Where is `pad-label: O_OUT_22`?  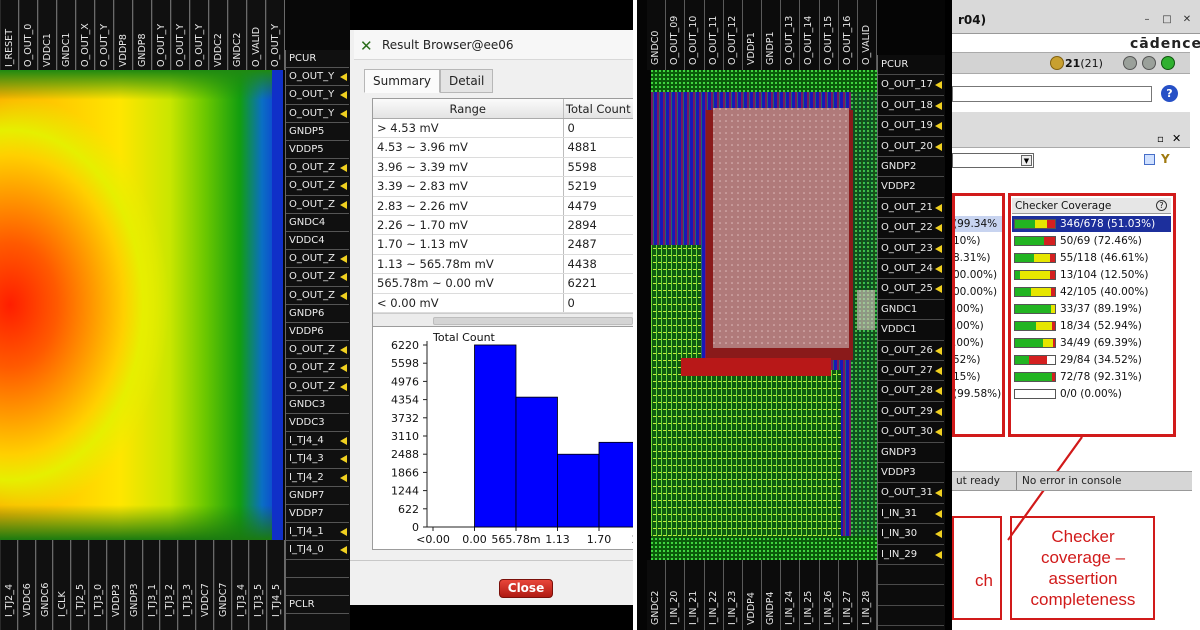 pad-label: O_OUT_22 is located at coordinates (911, 228).